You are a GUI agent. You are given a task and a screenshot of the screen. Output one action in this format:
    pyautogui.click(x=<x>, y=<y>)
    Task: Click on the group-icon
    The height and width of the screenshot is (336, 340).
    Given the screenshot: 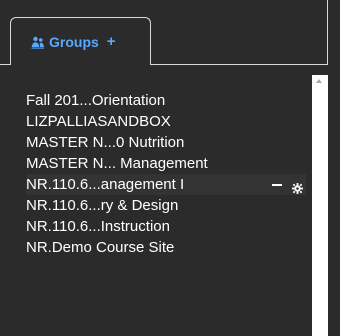 What is the action you would take?
    pyautogui.click(x=38, y=42)
    